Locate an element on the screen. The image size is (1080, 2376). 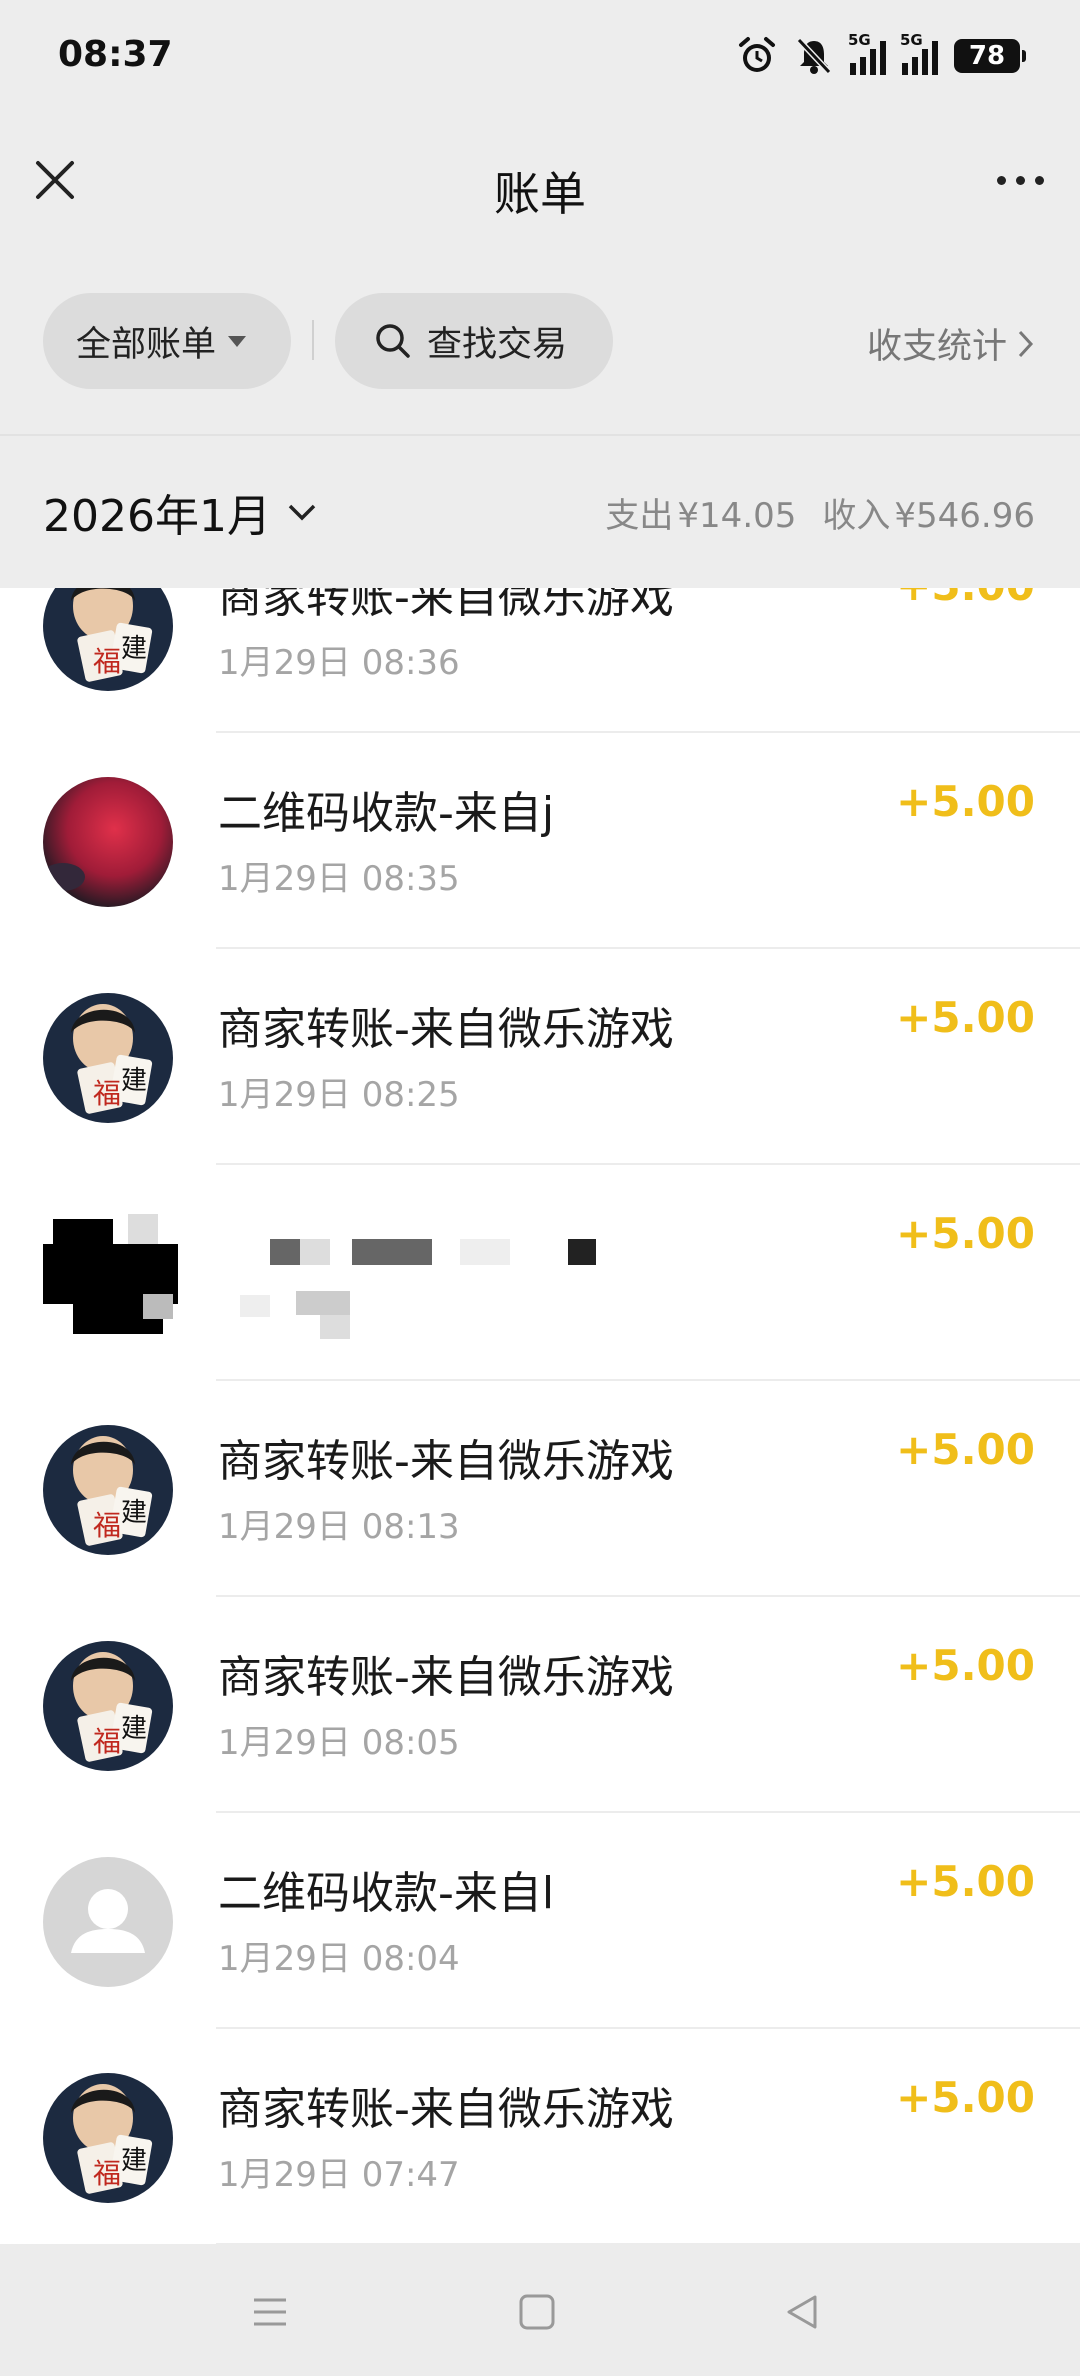
expense-total: 支出 ¥14.05 is located at coordinates (701, 516).